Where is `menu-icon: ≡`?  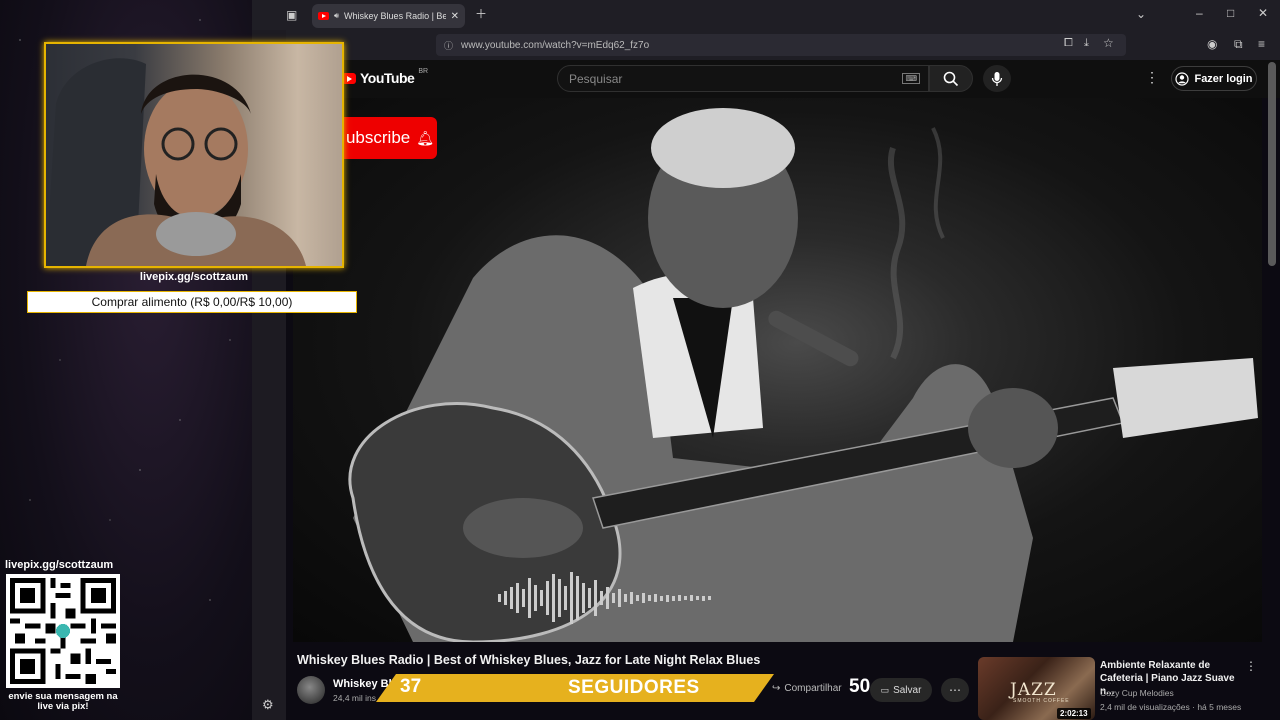 menu-icon: ≡ is located at coordinates (1261, 44).